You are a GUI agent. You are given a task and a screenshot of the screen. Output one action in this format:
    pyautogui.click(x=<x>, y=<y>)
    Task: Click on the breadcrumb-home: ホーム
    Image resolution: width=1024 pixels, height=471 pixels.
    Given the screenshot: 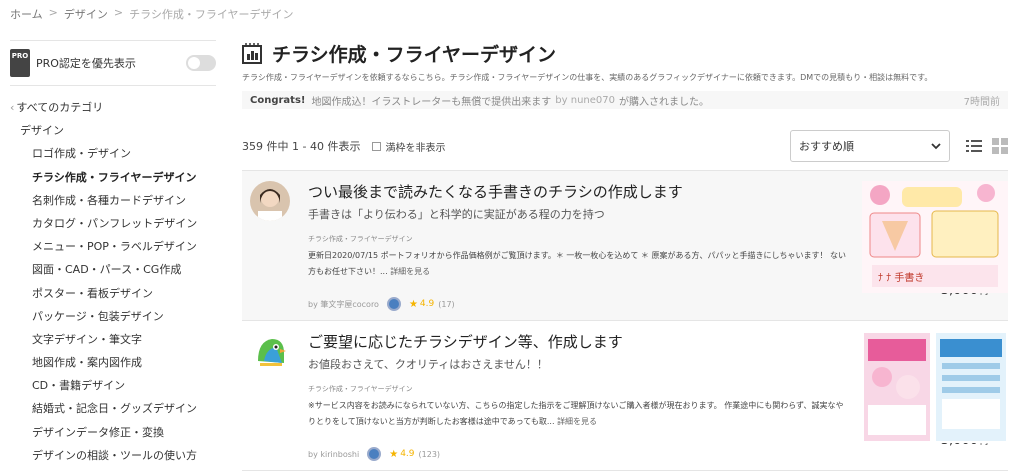 What is the action you would take?
    pyautogui.click(x=26, y=14)
    